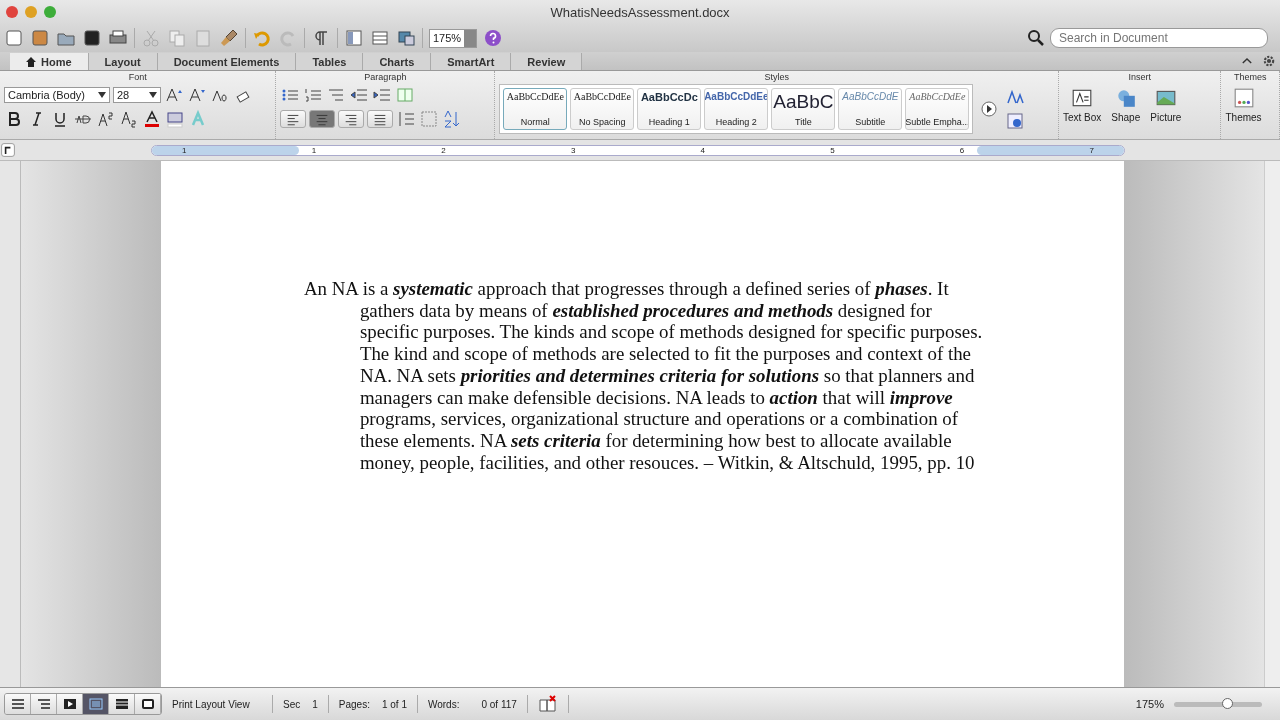 Image resolution: width=1280 pixels, height=720 pixels. I want to click on save-icon, so click(92, 38).